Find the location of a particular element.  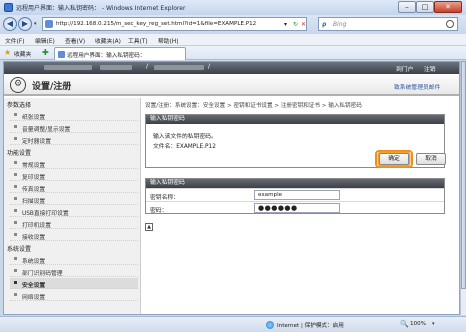

sidebar-item-security: 安全设置 is located at coordinates (74, 283).